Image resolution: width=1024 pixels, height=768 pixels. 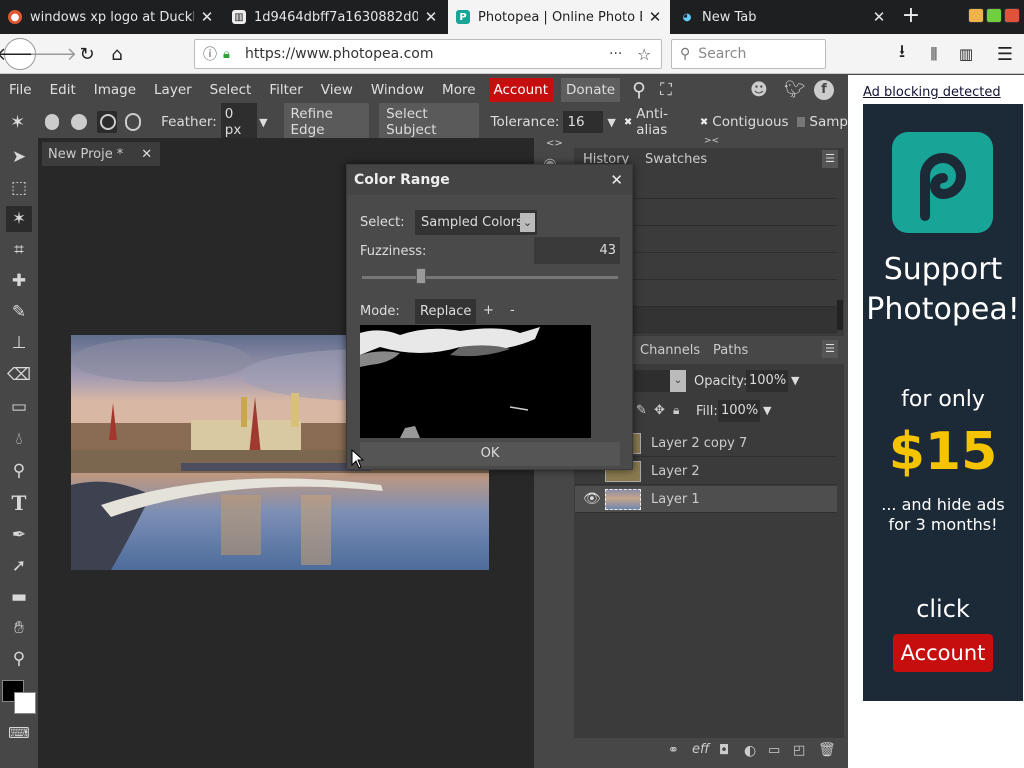 I want to click on new-layer-icon: ◰, so click(x=799, y=750).